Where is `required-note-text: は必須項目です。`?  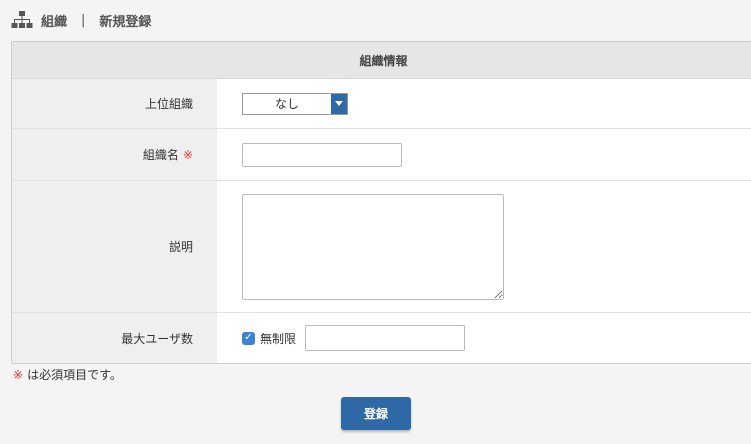
required-note-text: は必須項目です。 is located at coordinates (74, 375).